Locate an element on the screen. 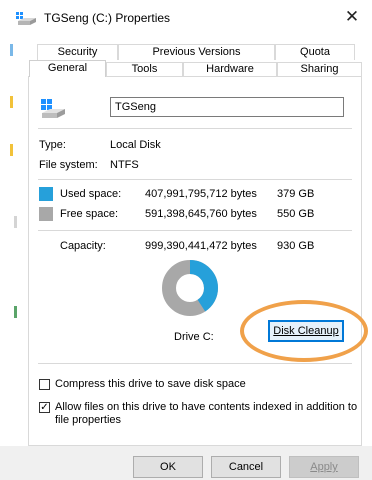  tab-security: Security is located at coordinates (77, 52).